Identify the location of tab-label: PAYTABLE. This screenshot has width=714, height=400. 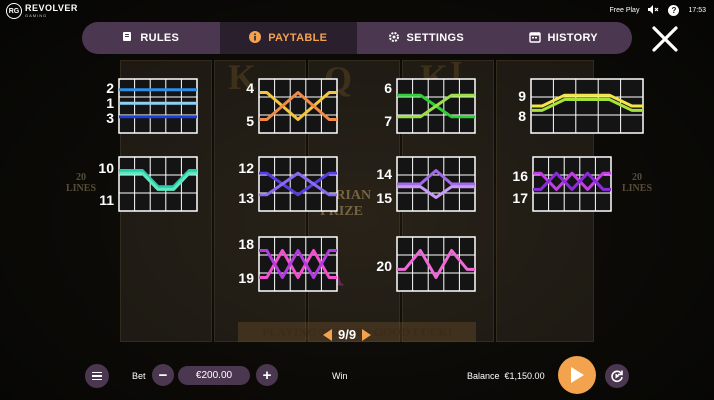
(298, 38).